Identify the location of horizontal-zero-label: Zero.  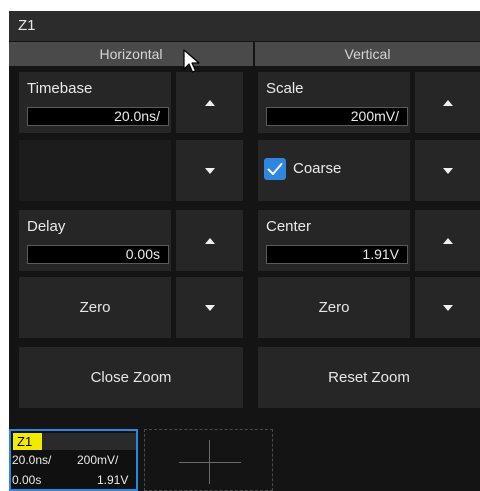
(95, 307).